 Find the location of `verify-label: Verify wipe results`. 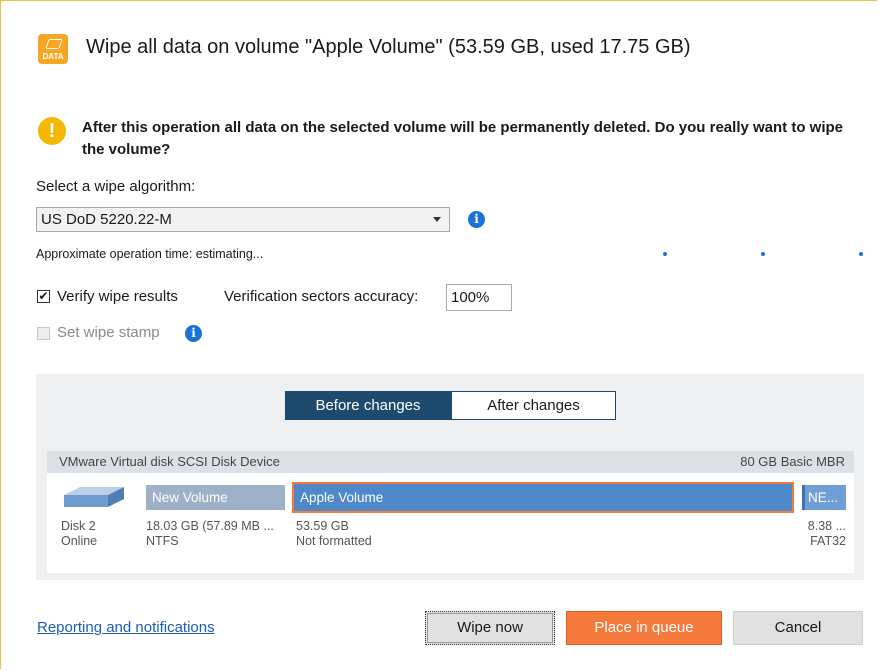

verify-label: Verify wipe results is located at coordinates (117, 296).